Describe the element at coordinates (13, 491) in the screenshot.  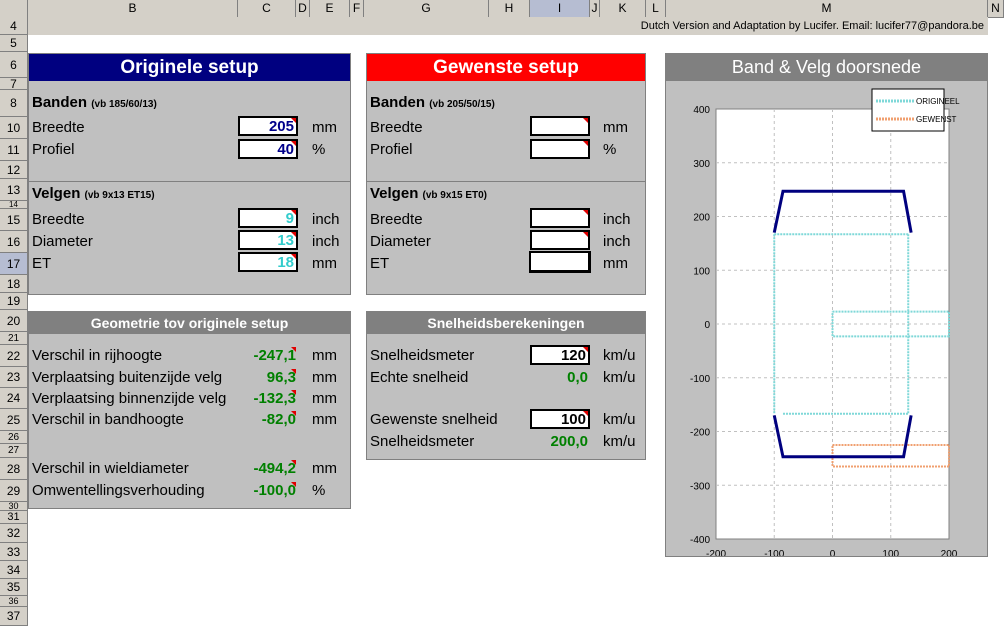
I see `row-header-29: 29` at that location.